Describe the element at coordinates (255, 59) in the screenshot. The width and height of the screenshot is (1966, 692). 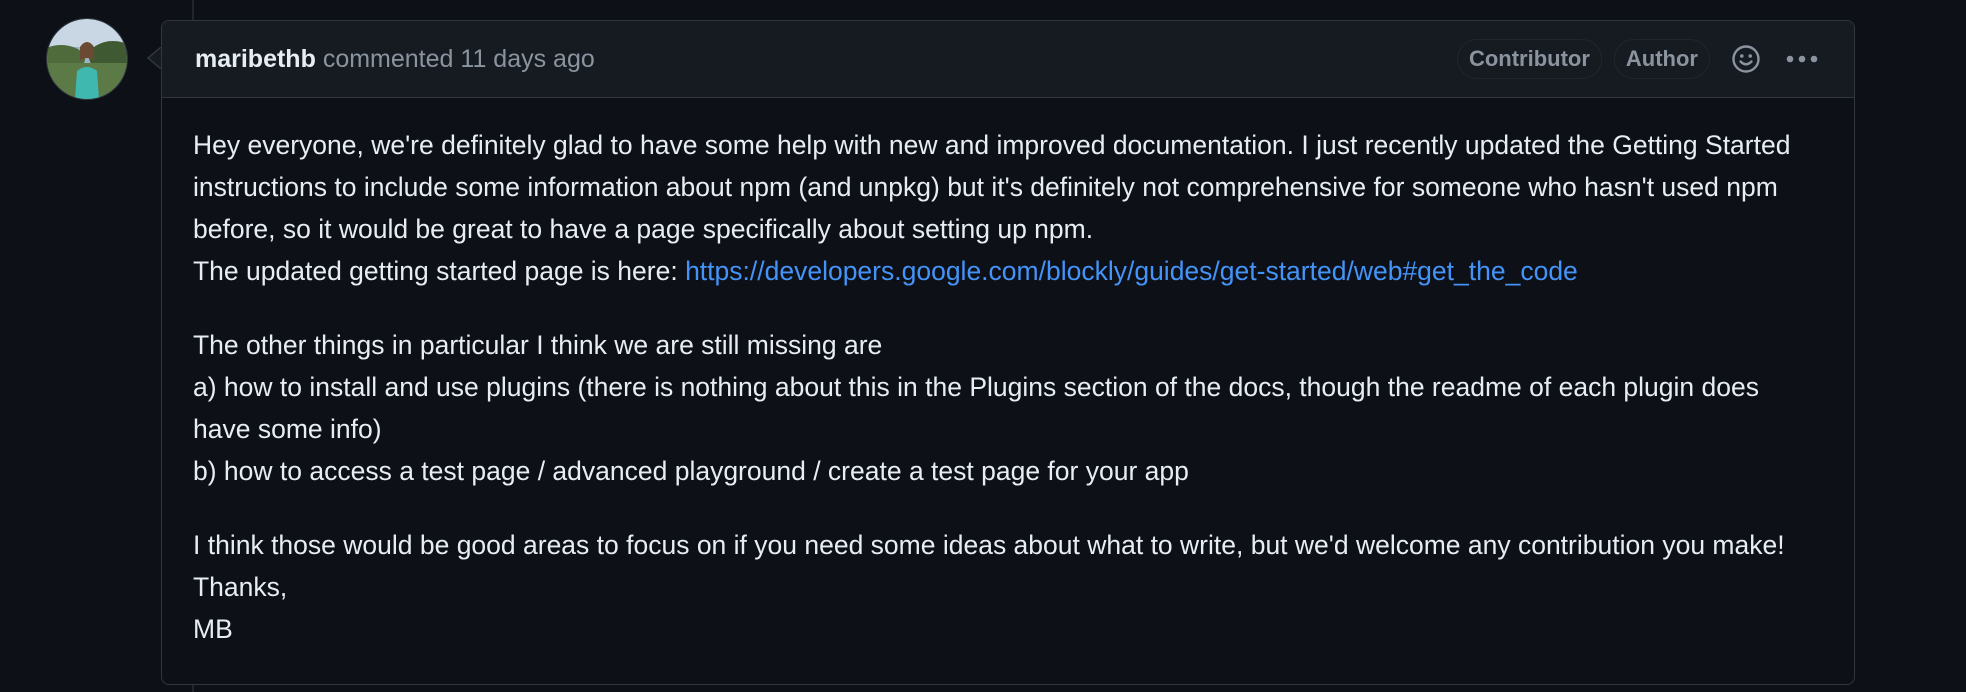
I see `author-link: maribethb` at that location.